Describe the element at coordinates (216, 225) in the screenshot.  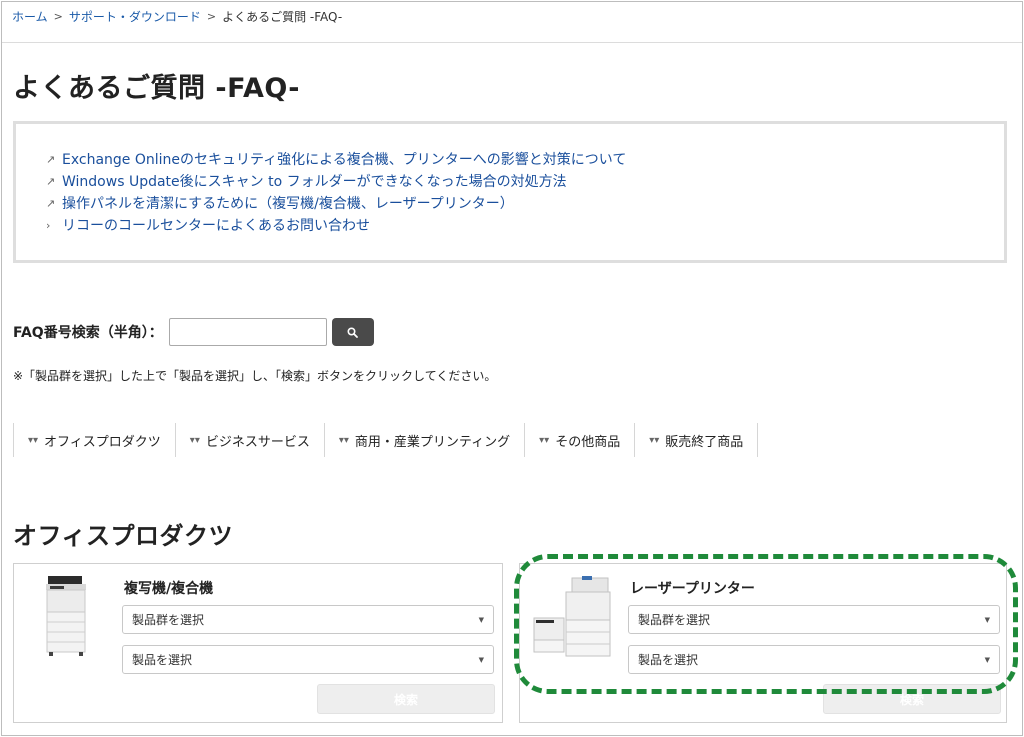
I see `notice-link: リコーのコールセンターによくあるお問い合わせ` at that location.